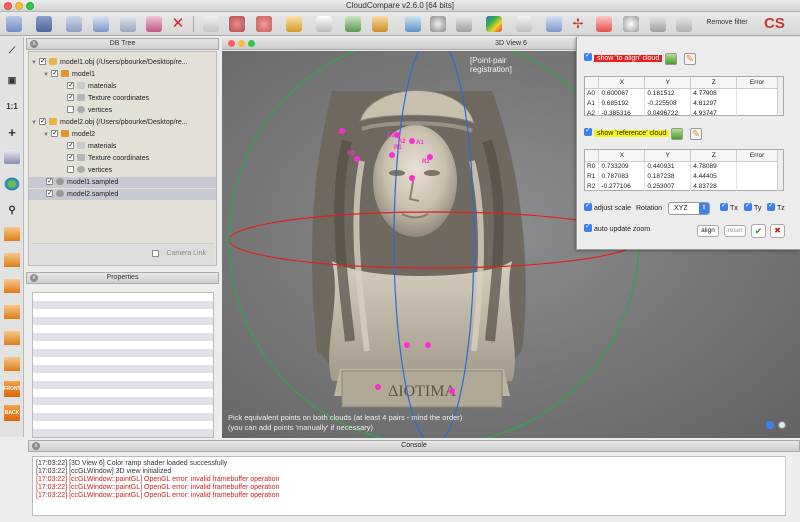 This screenshot has height=522, width=800. What do you see at coordinates (617, 228) in the screenshot?
I see `auto-update-zoom-option: auto update zoom` at bounding box center [617, 228].